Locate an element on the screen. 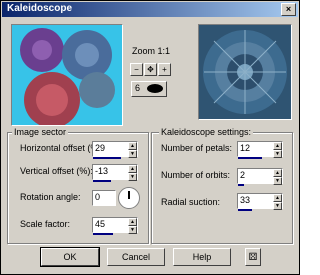 This screenshot has height=275, width=320. kaleidoscope-settings-label: Kaleidoscope settings: is located at coordinates (206, 132).